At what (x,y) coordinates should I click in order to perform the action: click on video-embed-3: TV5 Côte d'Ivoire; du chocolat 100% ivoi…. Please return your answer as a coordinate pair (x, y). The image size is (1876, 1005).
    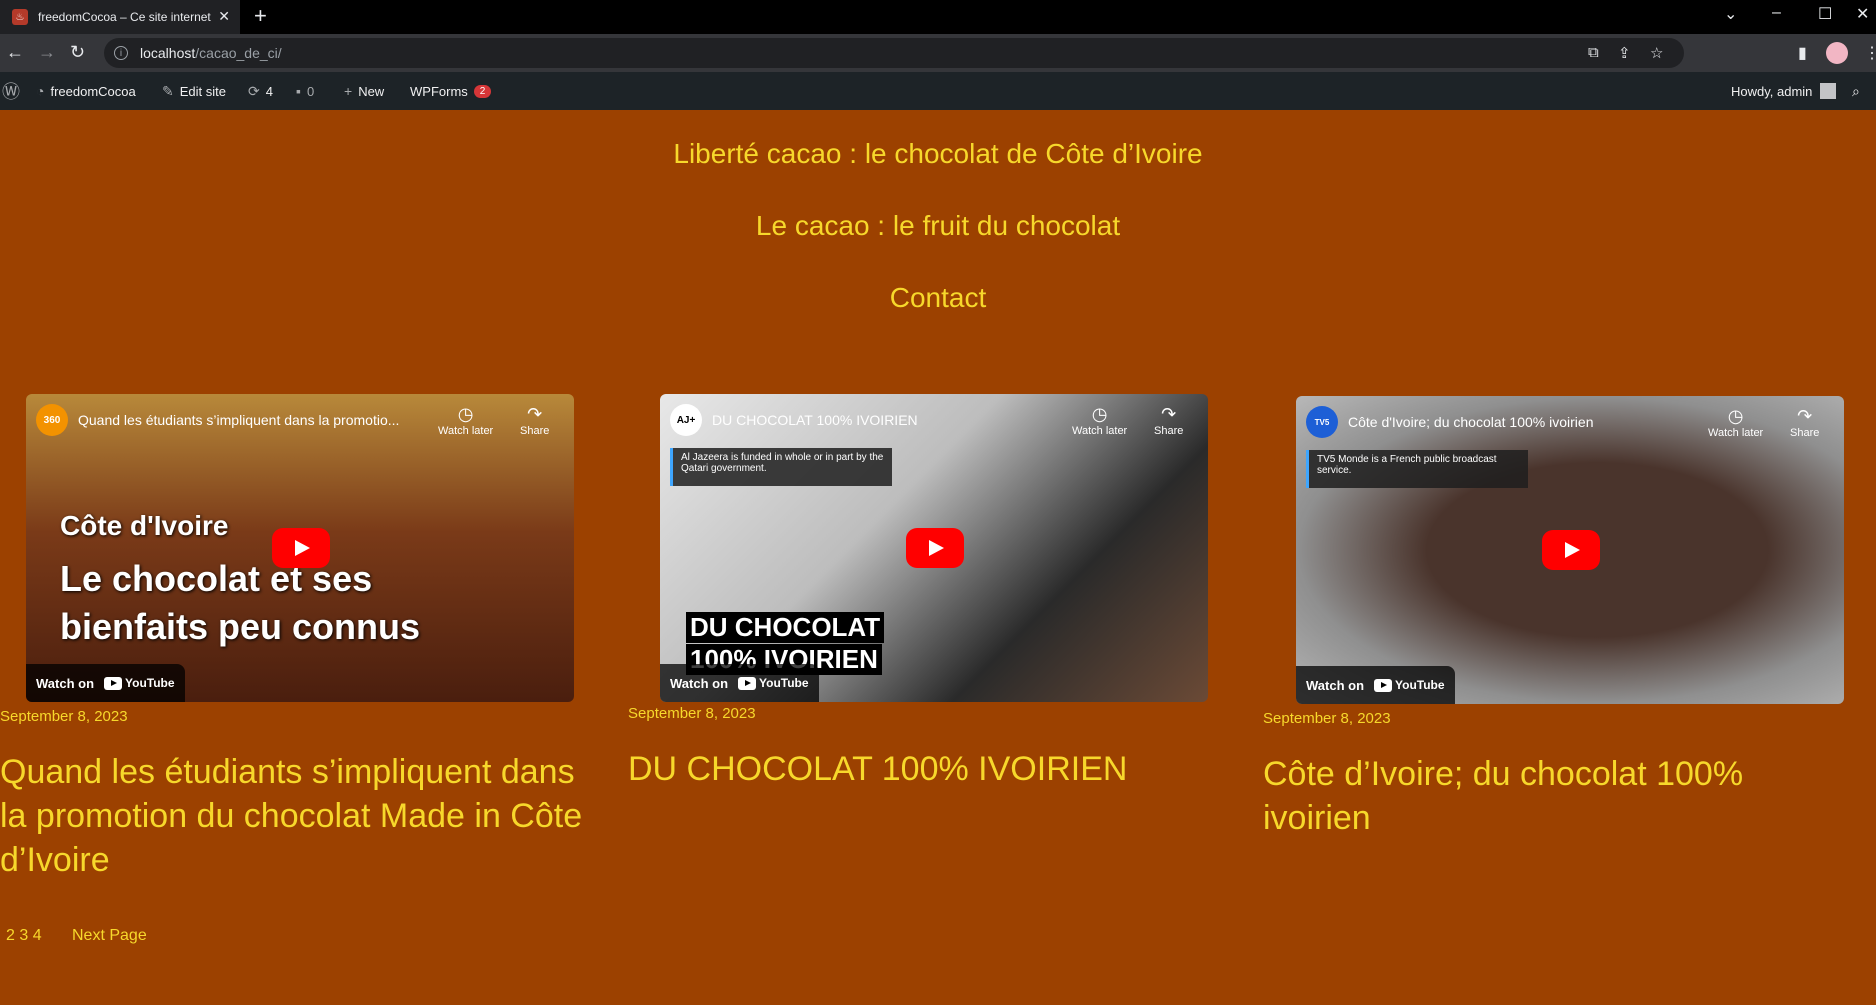
    Looking at the image, I should click on (1570, 550).